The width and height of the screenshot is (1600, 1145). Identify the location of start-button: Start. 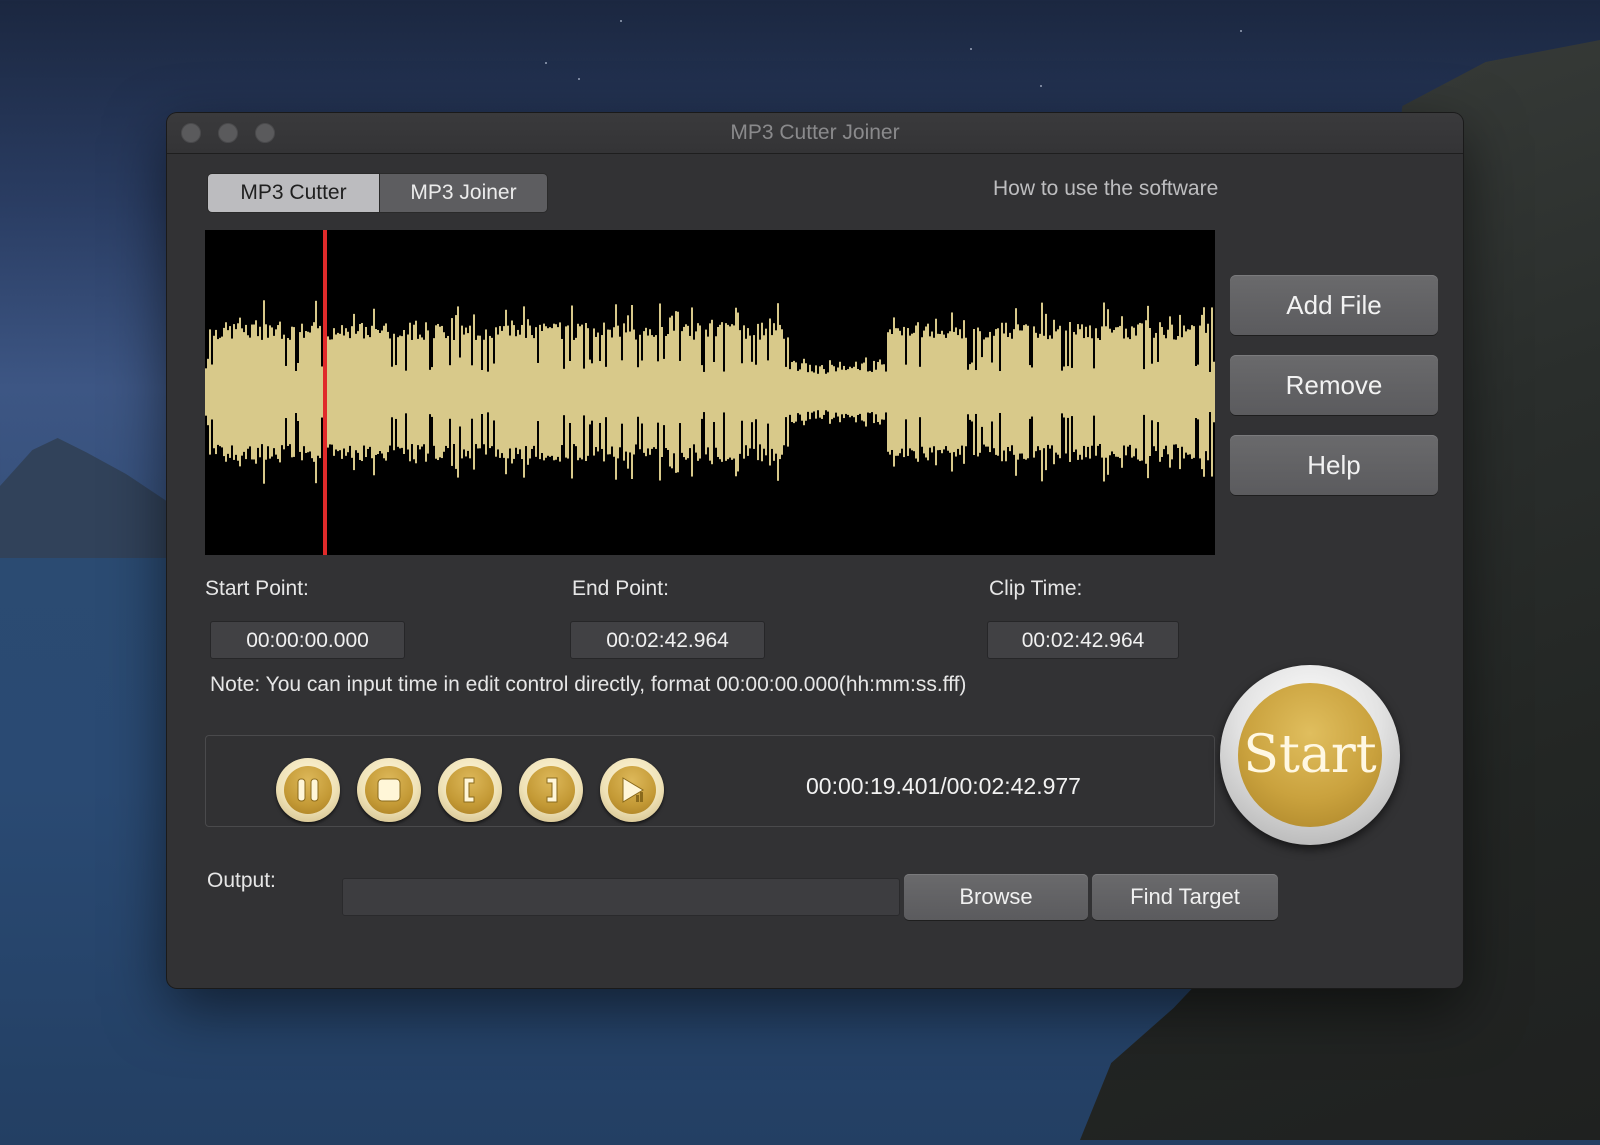
(1310, 755).